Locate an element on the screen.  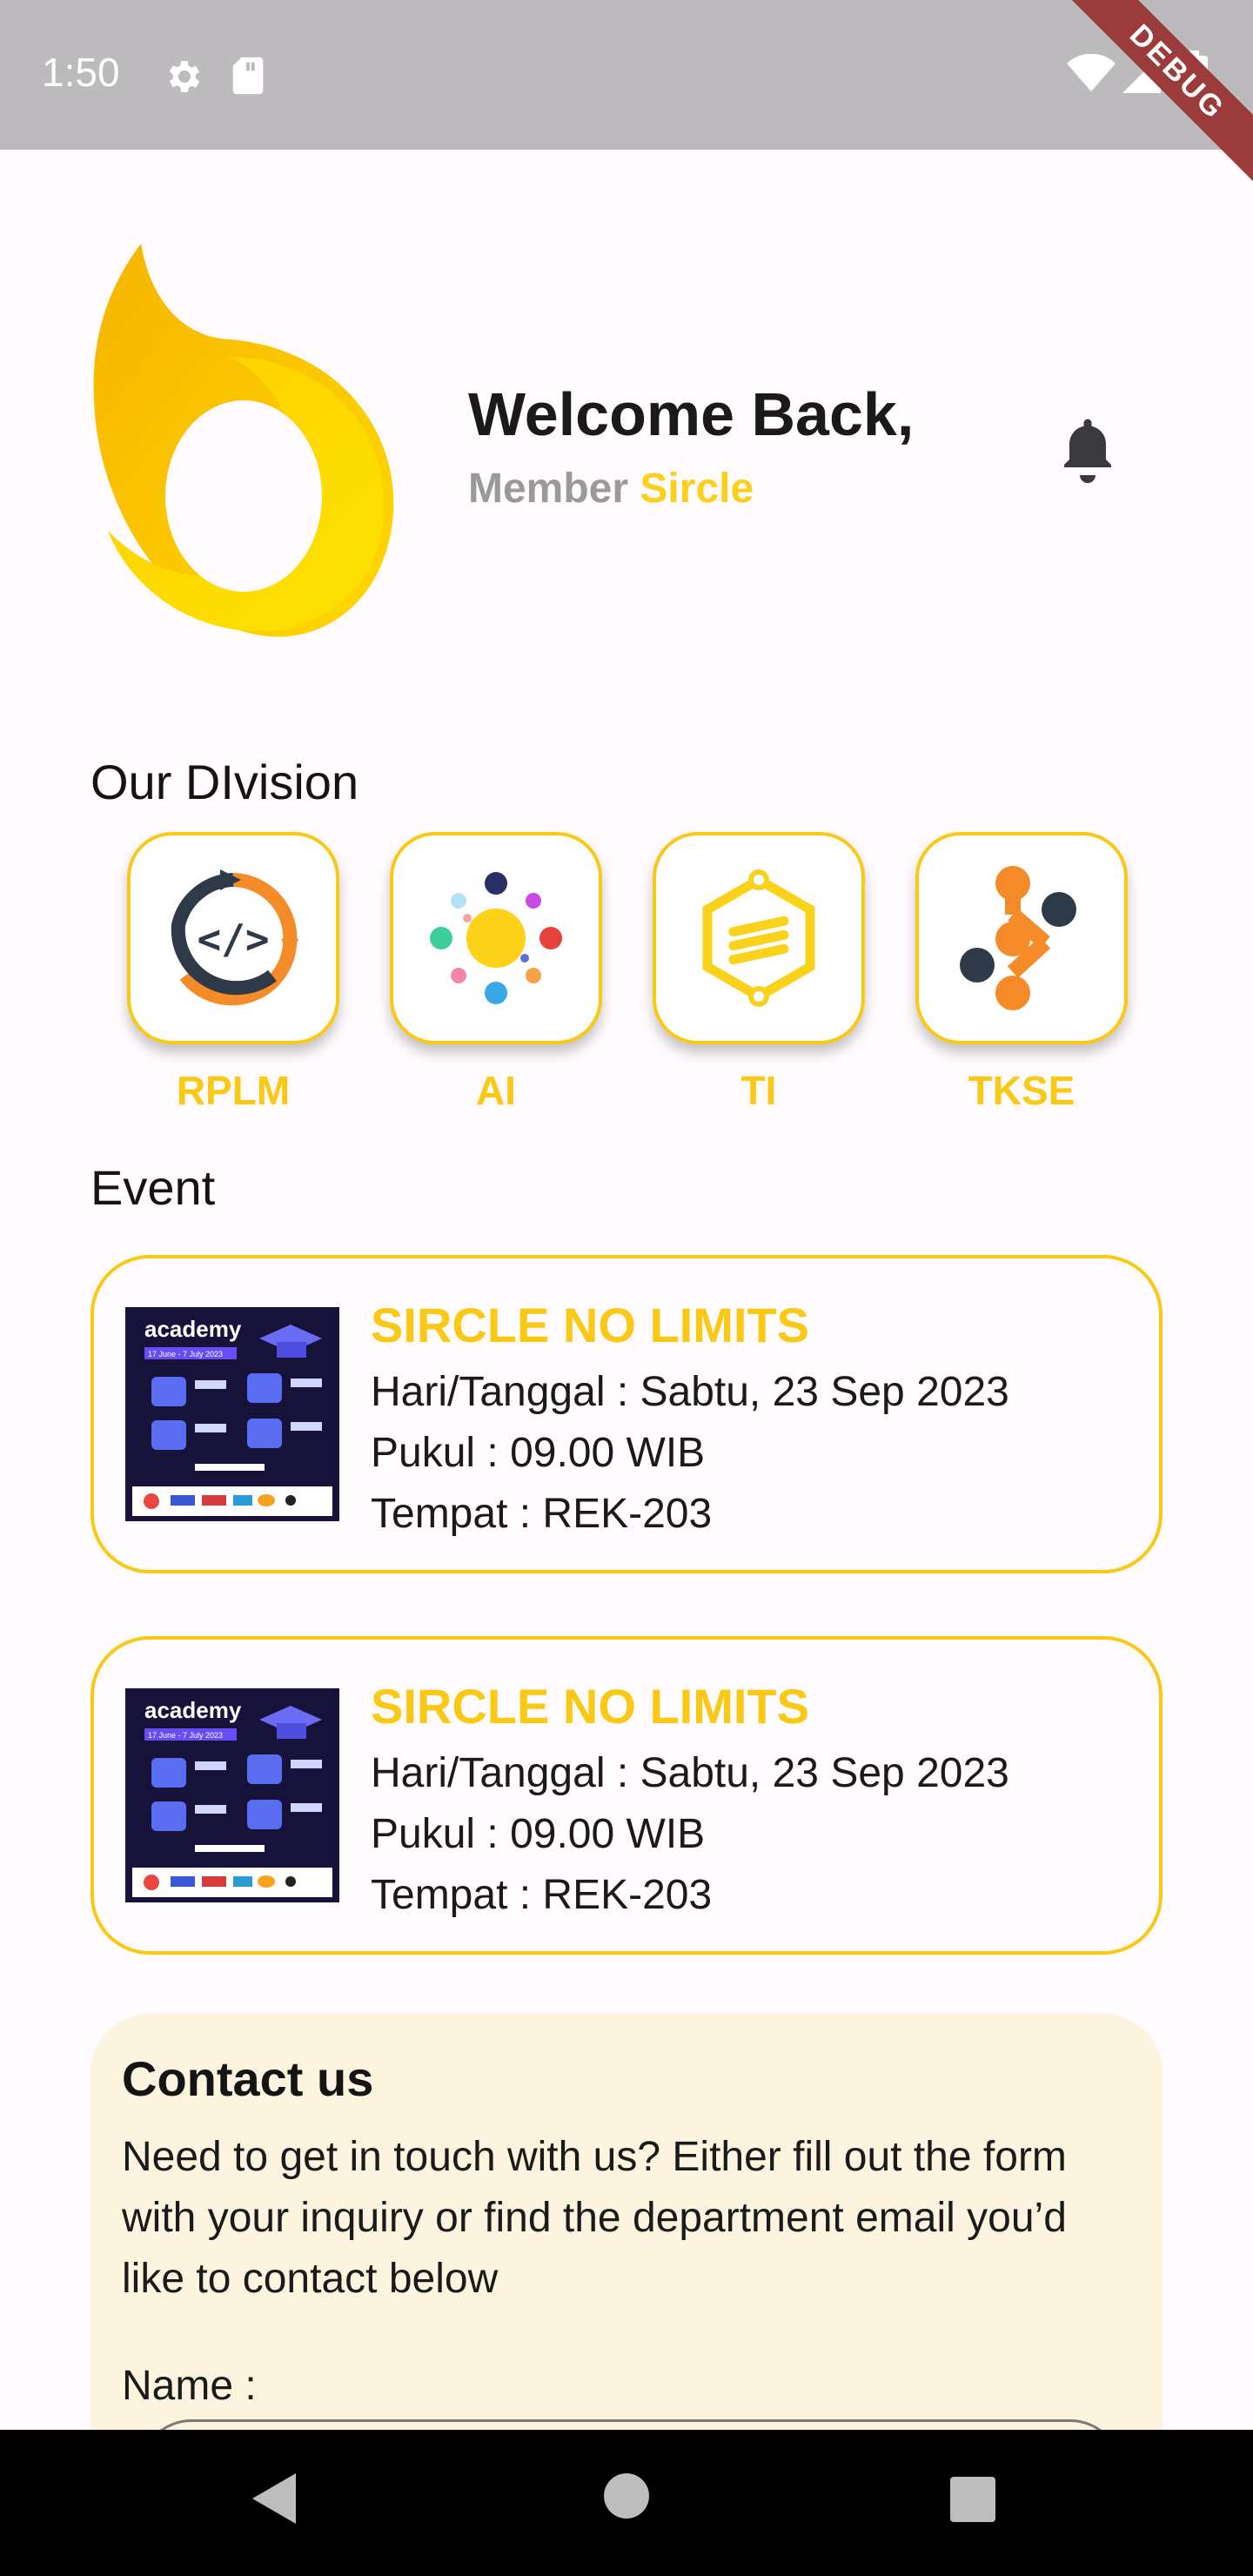
brand-label: Sircle is located at coordinates (697, 489).